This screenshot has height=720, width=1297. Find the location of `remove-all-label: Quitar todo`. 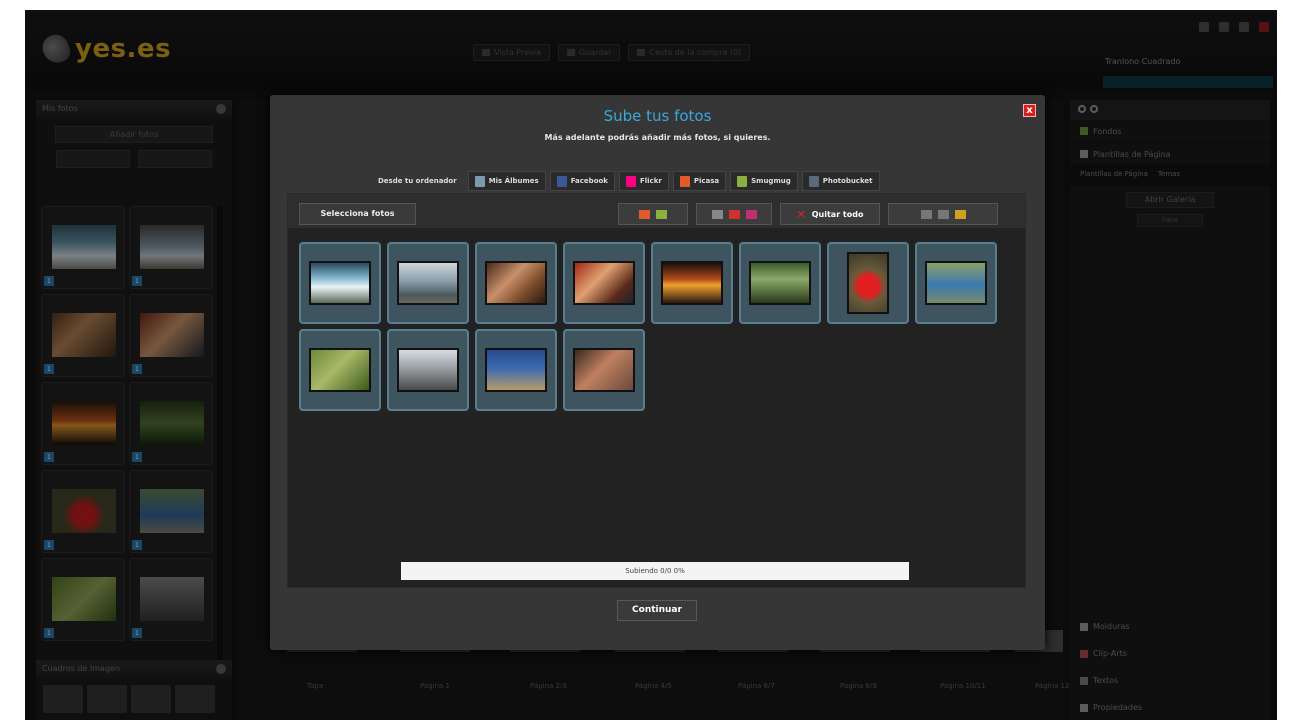

remove-all-label: Quitar todo is located at coordinates (837, 214).